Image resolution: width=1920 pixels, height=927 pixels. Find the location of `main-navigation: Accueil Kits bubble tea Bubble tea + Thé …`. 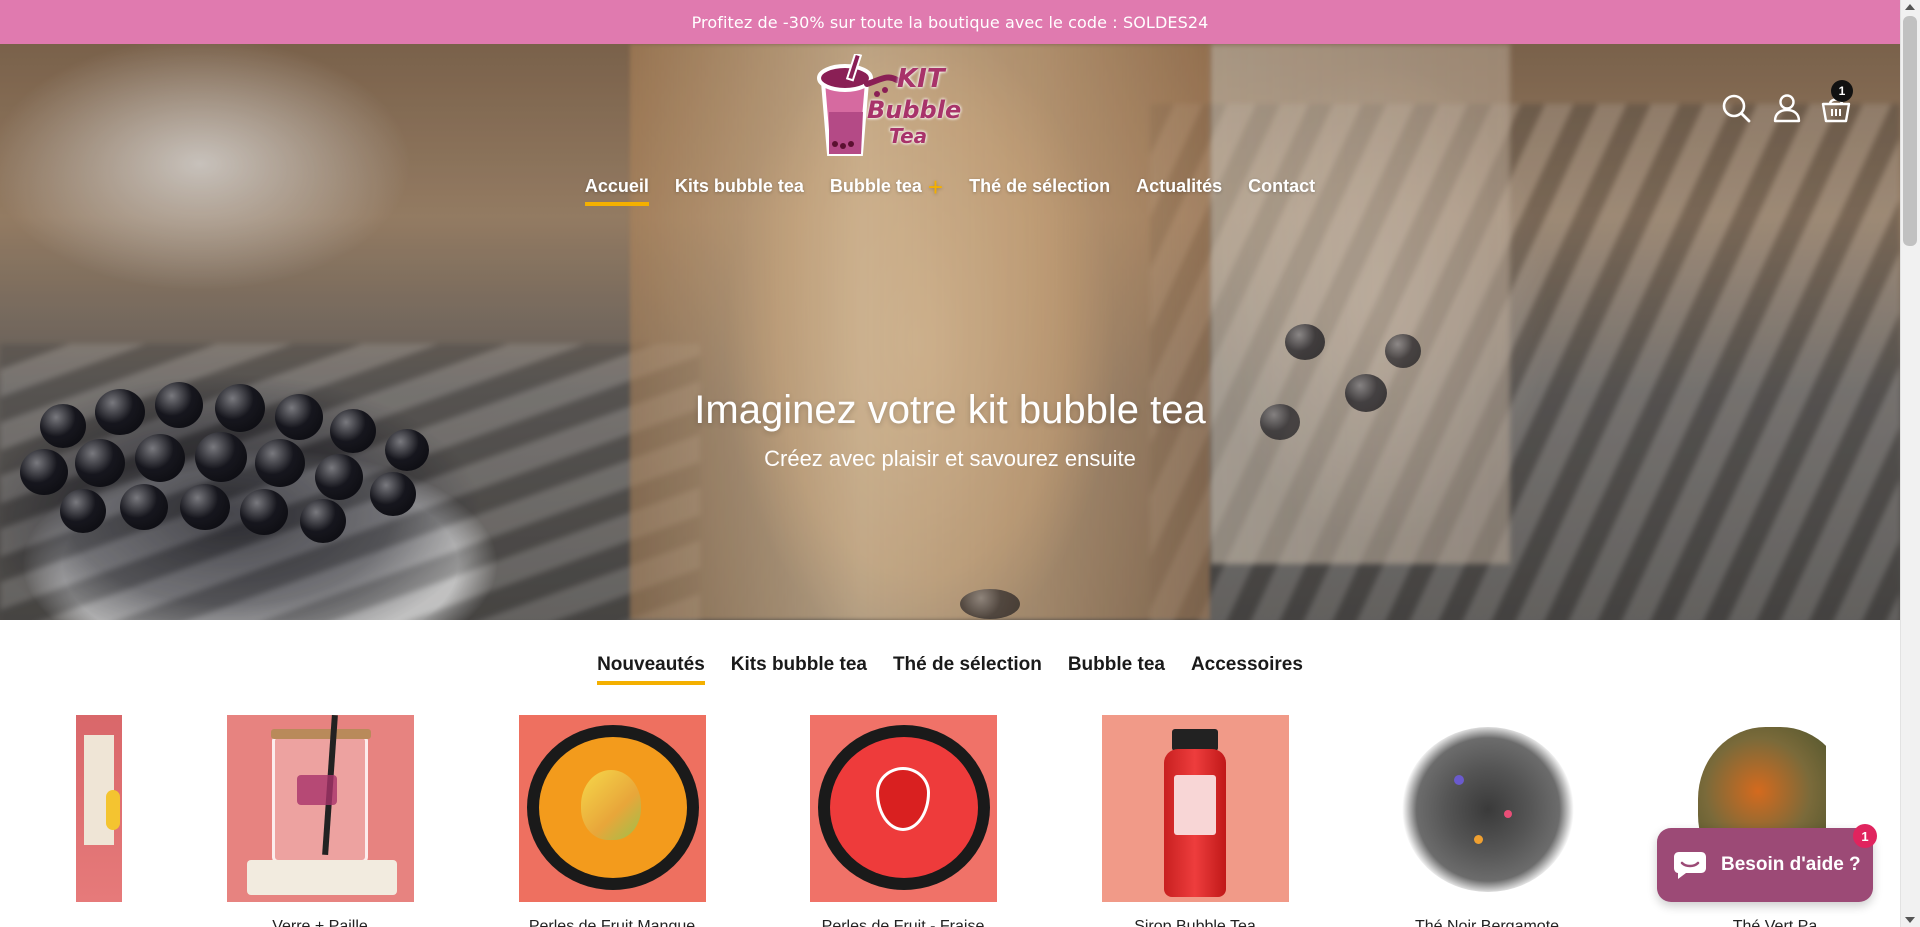

main-navigation: Accueil Kits bubble tea Bubble tea + Thé … is located at coordinates (950, 188).